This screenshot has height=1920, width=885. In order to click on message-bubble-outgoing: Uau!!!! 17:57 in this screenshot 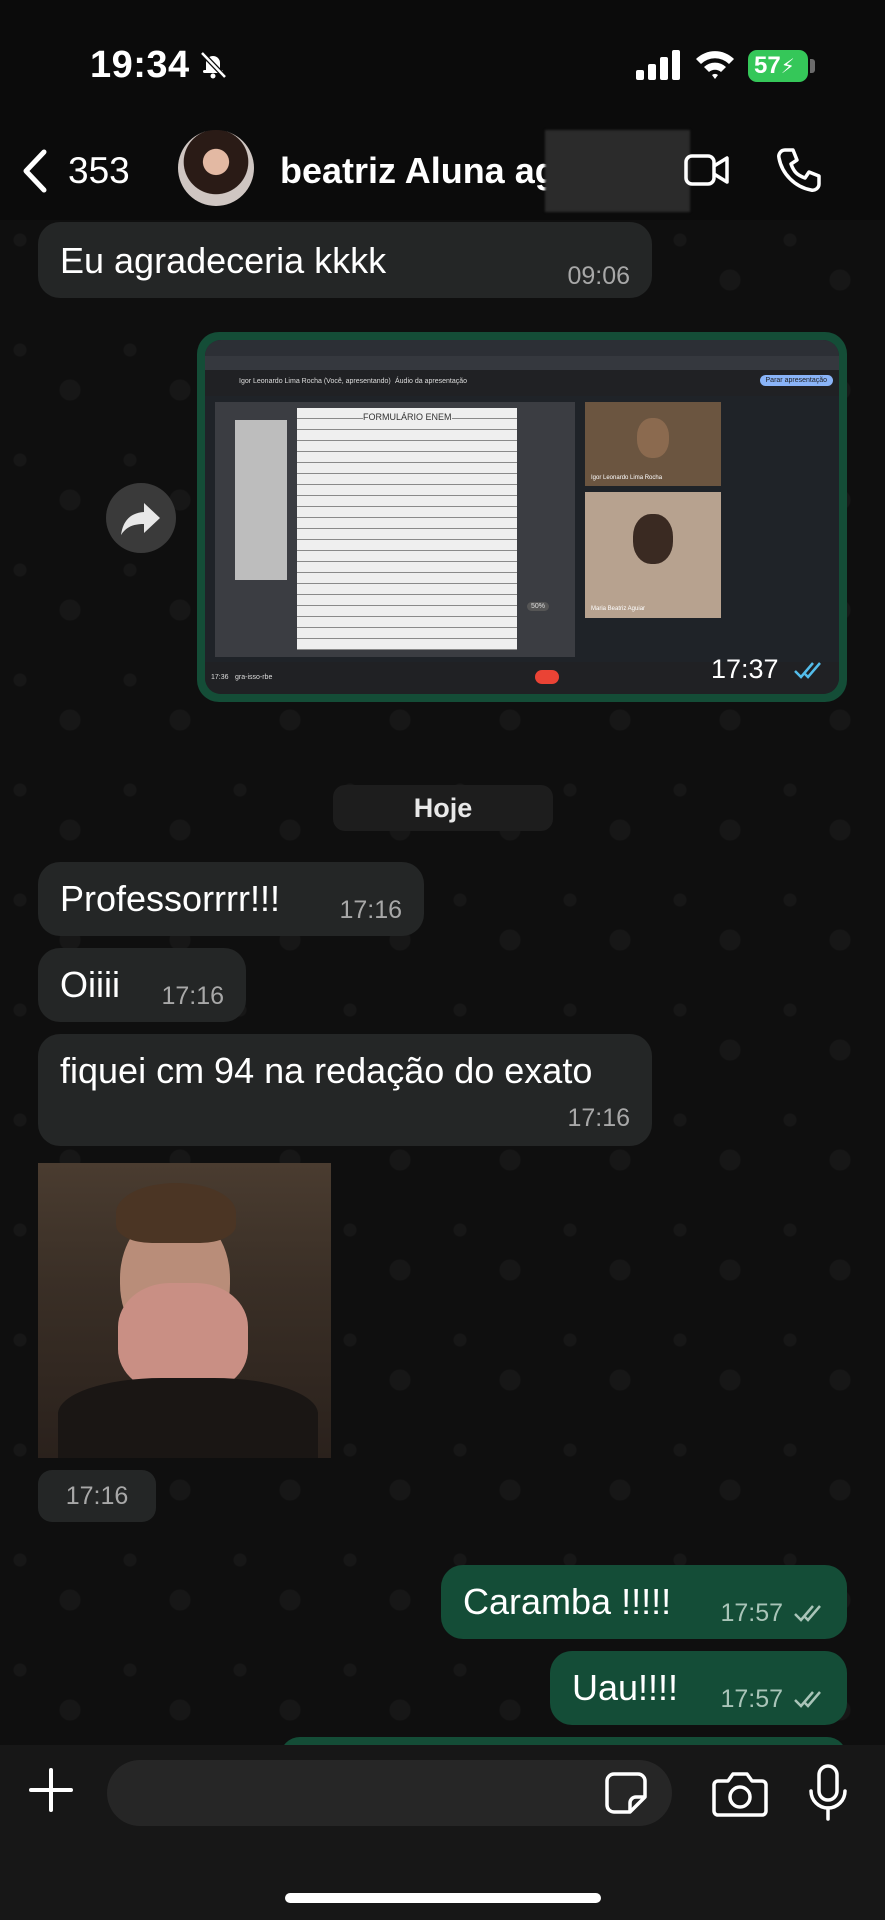, I will do `click(698, 1688)`.